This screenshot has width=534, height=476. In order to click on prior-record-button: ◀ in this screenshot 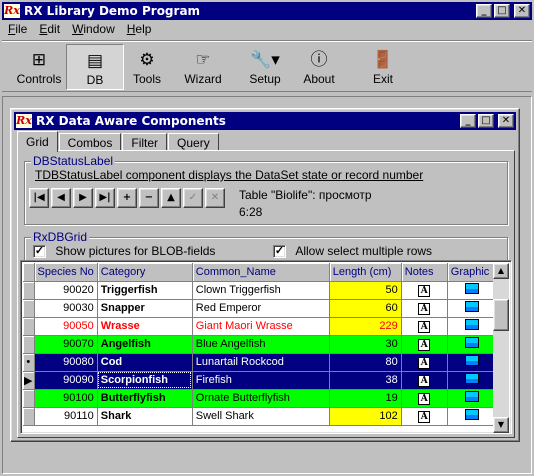, I will do `click(61, 198)`.